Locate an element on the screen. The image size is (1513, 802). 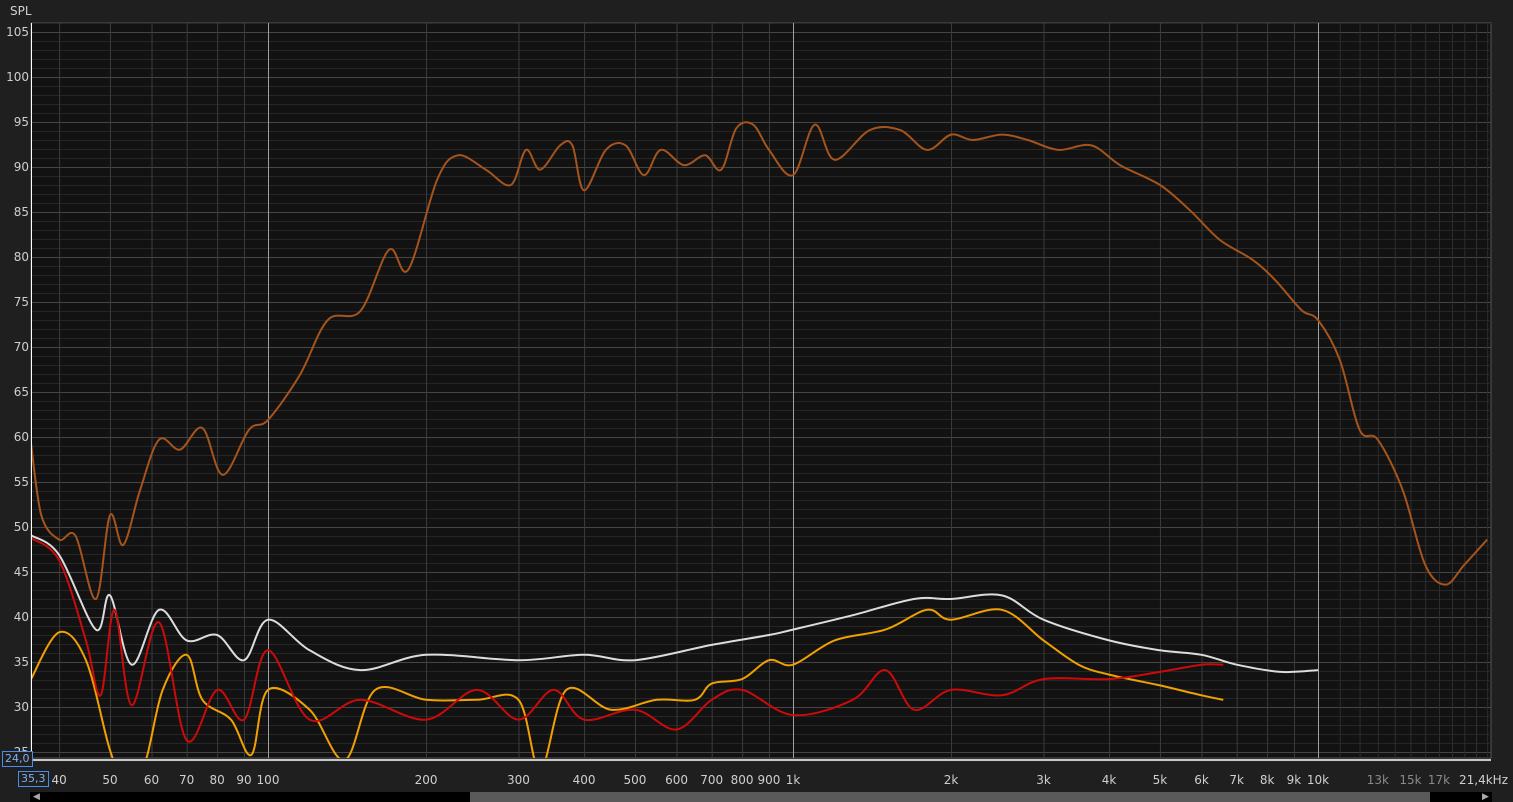
x-tick-label: 900 is located at coordinates (769, 780).